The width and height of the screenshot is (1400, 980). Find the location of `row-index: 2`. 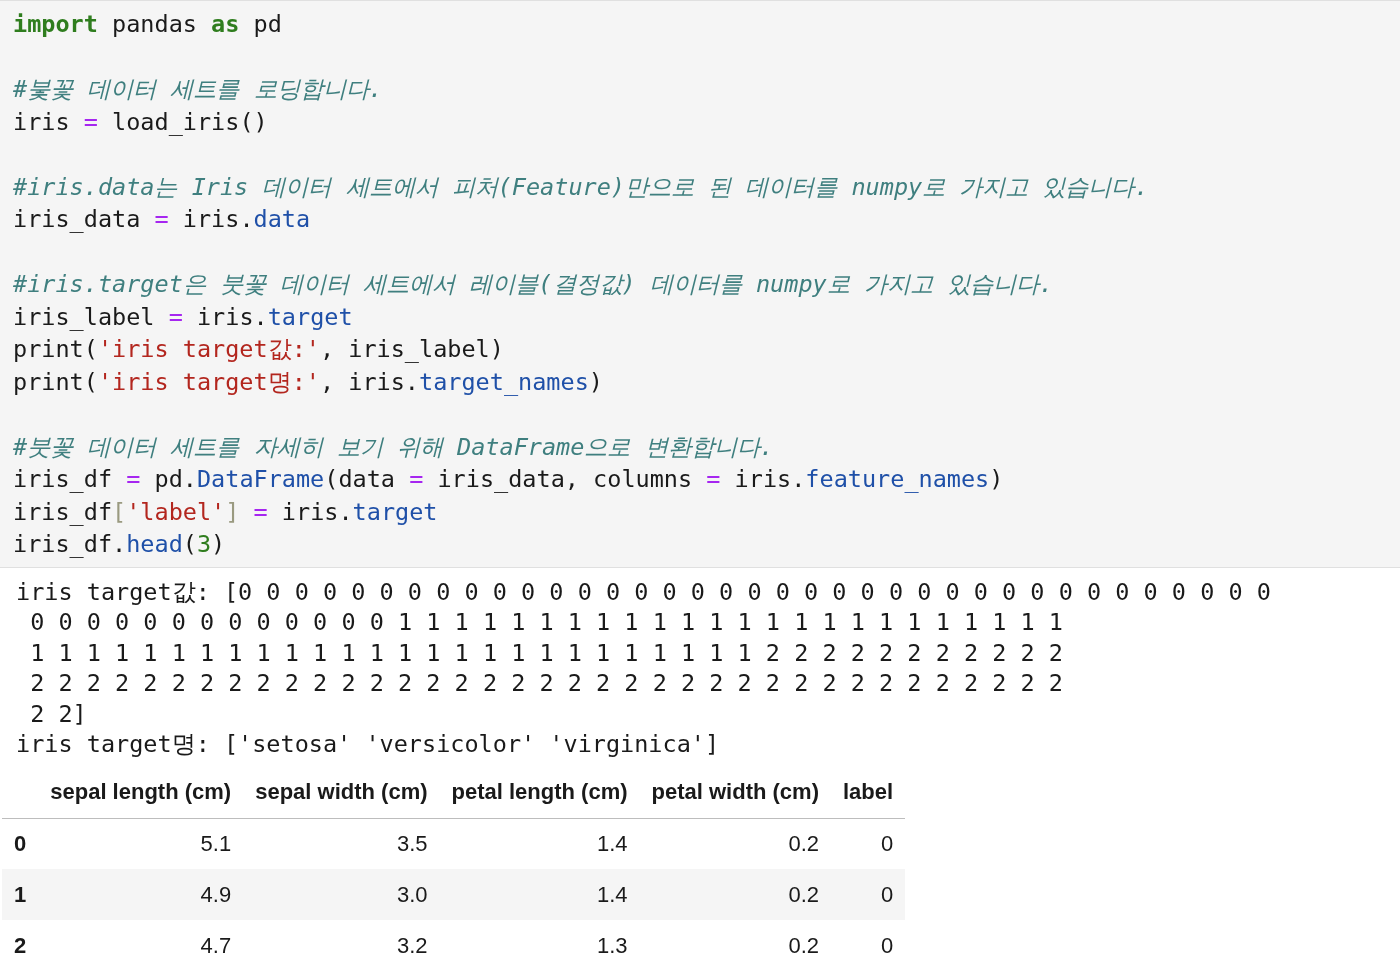

row-index: 2 is located at coordinates (20, 946).